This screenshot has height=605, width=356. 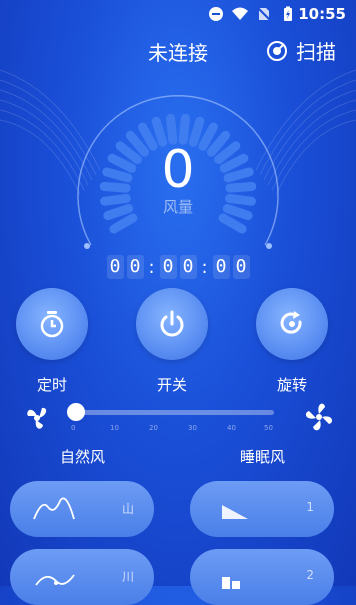 What do you see at coordinates (177, 207) in the screenshot?
I see `speed-label: 风量` at bounding box center [177, 207].